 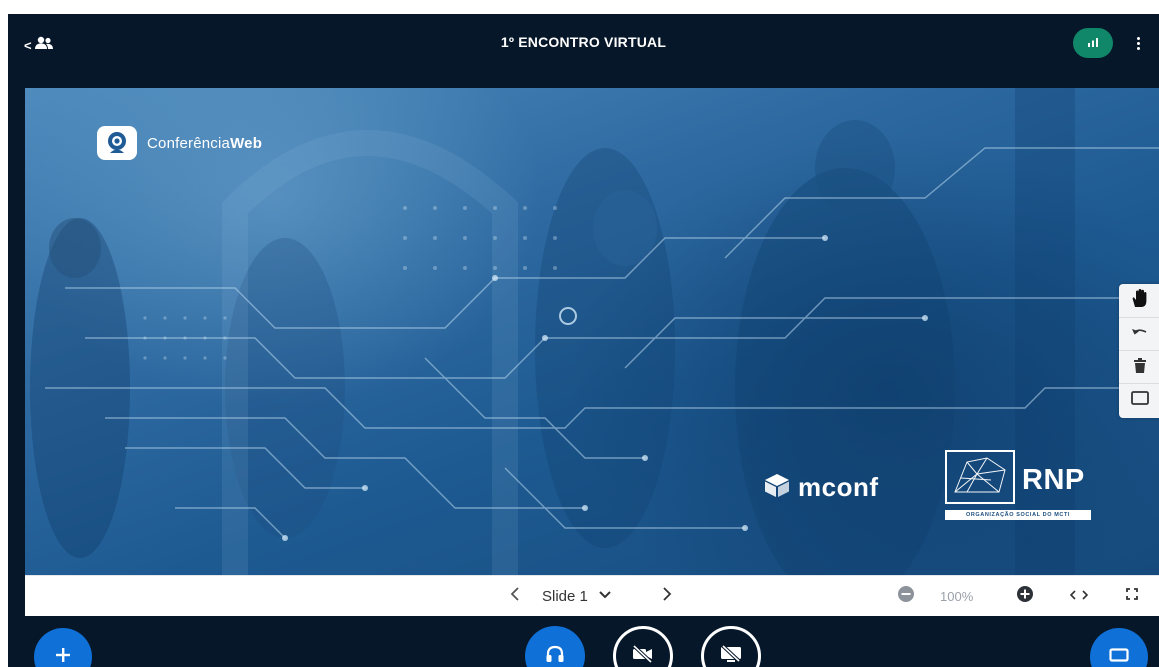 What do you see at coordinates (555, 656) in the screenshot?
I see `headphones-icon` at bounding box center [555, 656].